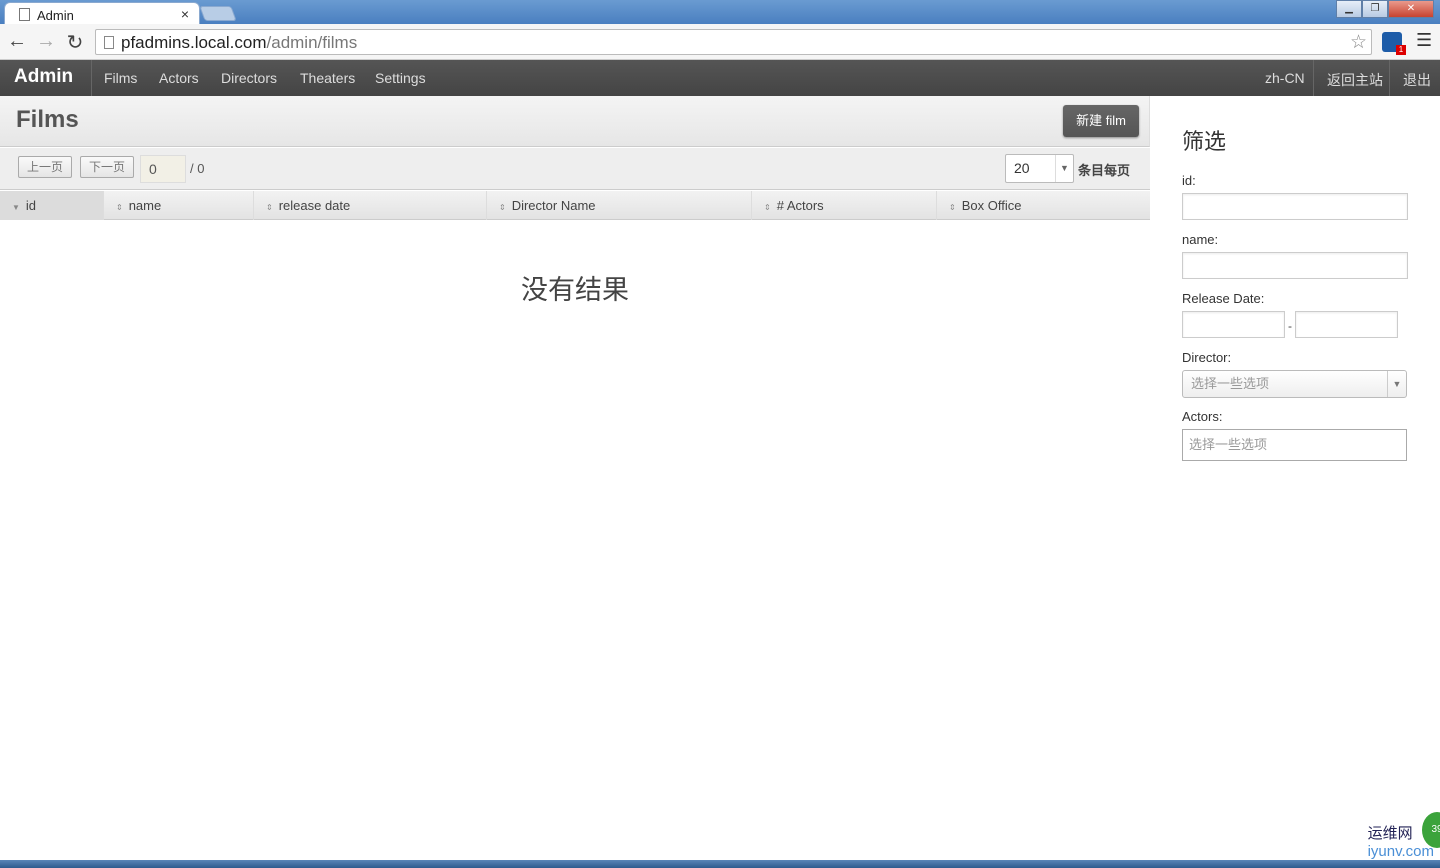  I want to click on brand-logo: Admin, so click(43, 77).